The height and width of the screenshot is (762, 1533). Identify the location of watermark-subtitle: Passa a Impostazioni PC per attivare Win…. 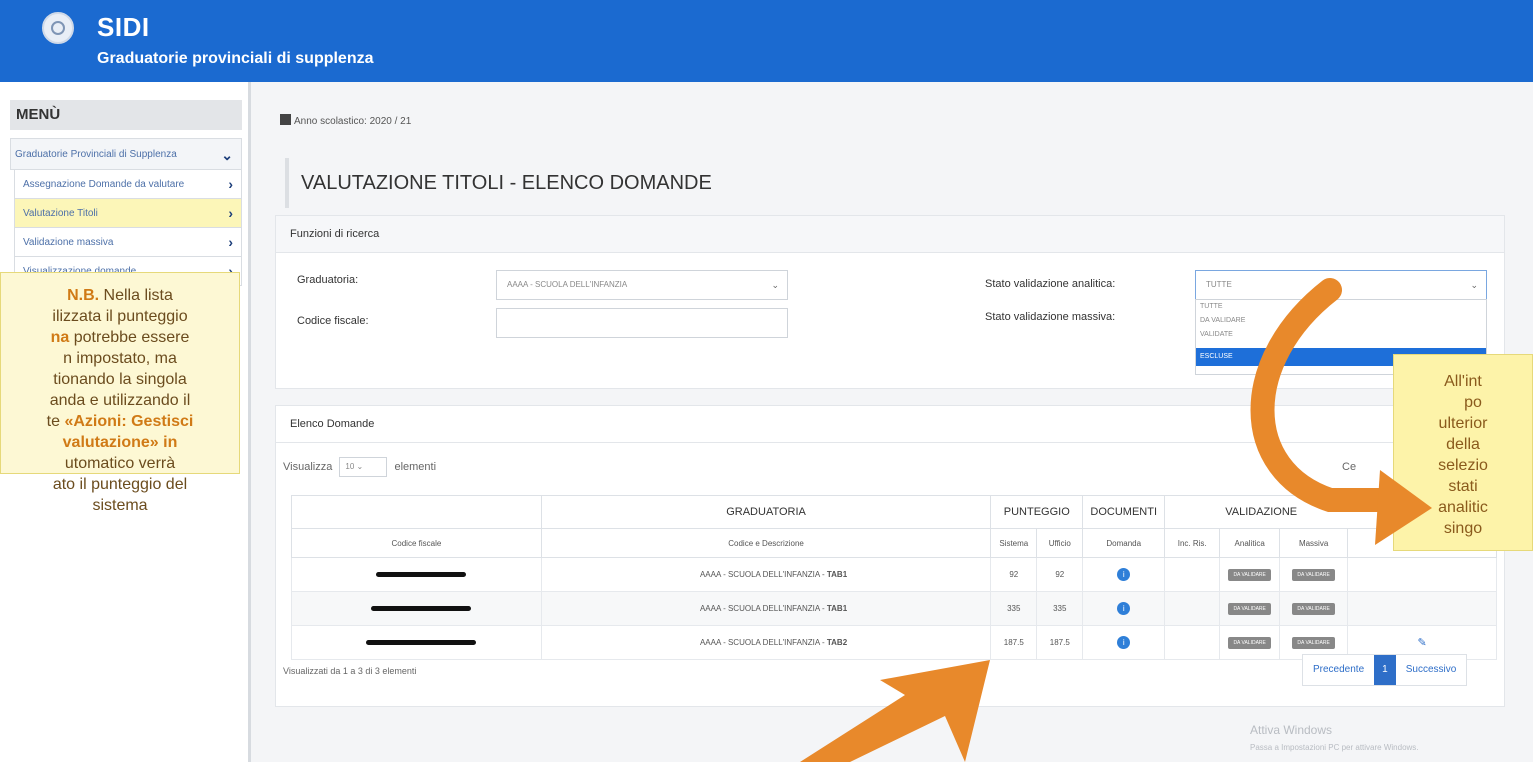
(1334, 747).